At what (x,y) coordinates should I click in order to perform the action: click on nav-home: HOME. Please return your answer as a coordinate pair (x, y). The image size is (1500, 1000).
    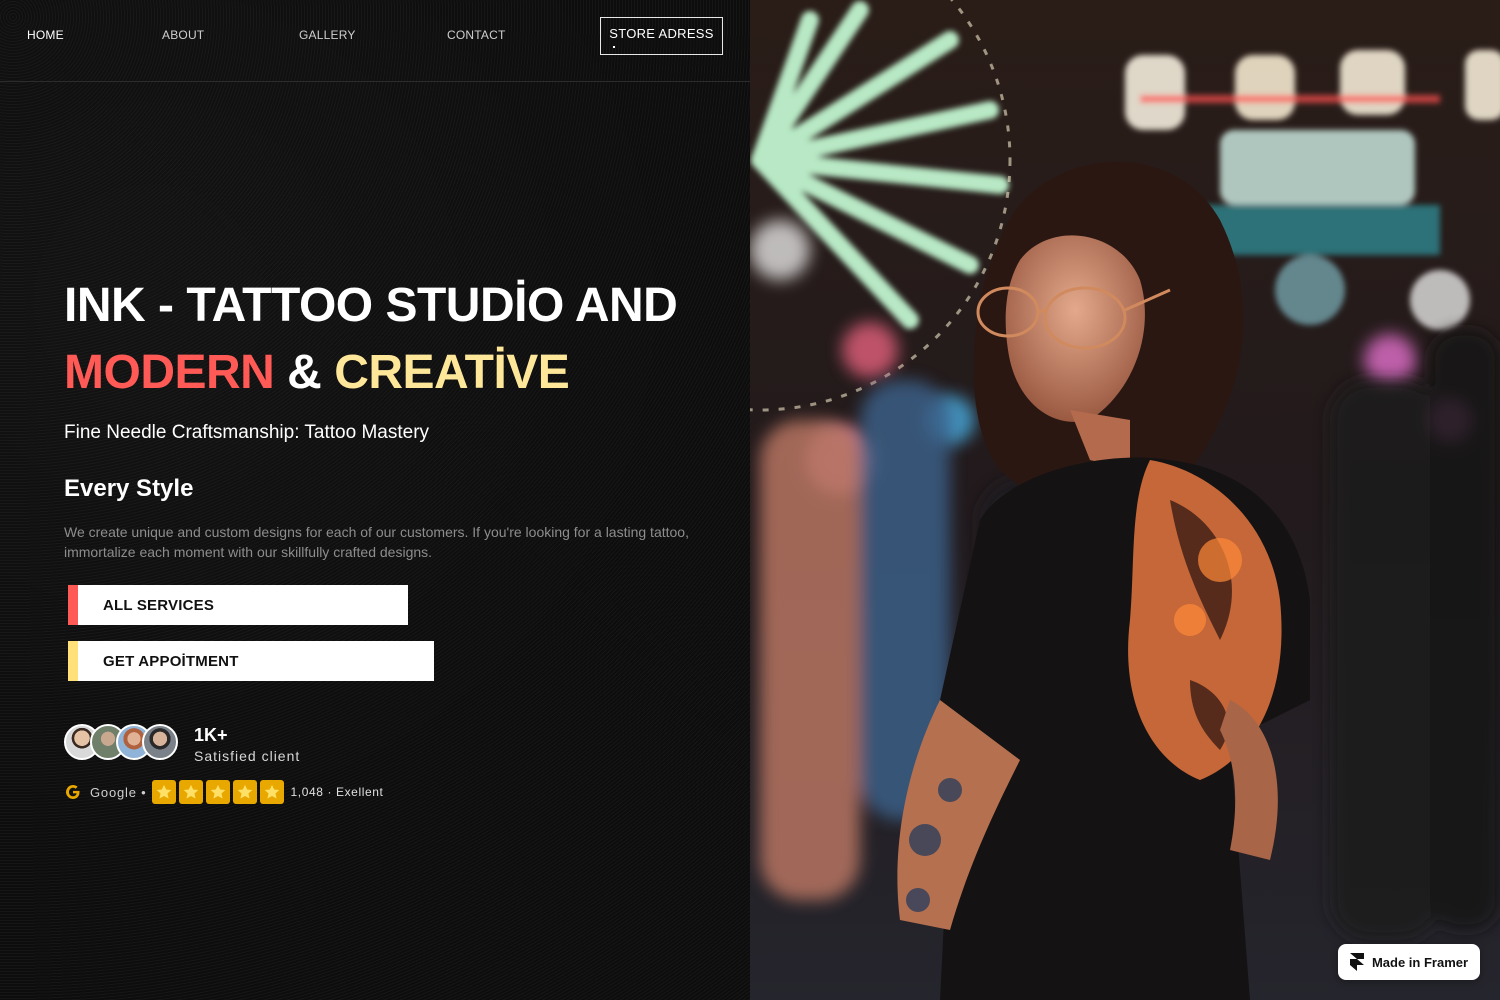
    Looking at the image, I should click on (45, 35).